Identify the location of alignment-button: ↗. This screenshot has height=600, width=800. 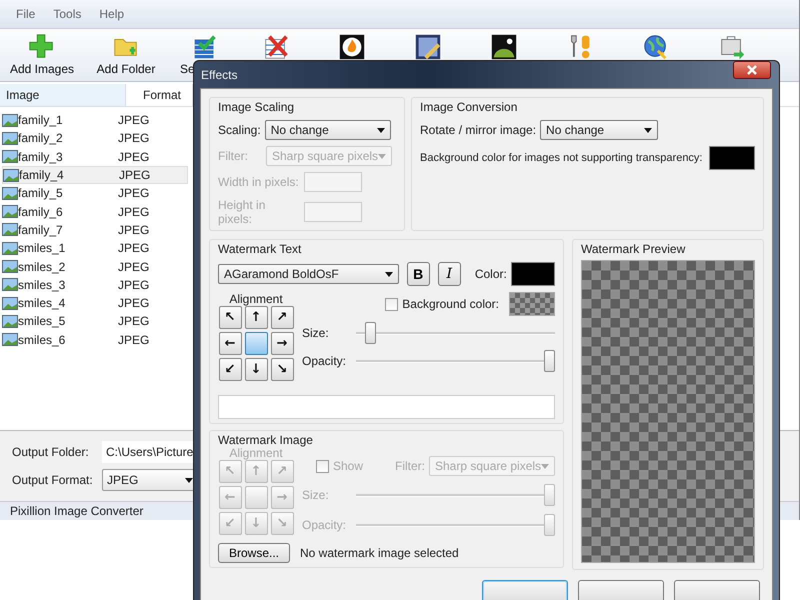
(282, 317).